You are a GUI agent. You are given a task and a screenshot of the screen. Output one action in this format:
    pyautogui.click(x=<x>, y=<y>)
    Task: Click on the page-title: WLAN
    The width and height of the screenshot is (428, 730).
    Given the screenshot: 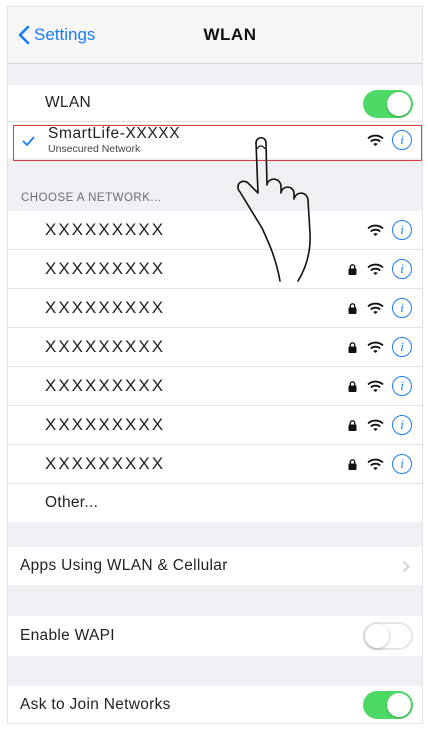 What is the action you would take?
    pyautogui.click(x=230, y=34)
    